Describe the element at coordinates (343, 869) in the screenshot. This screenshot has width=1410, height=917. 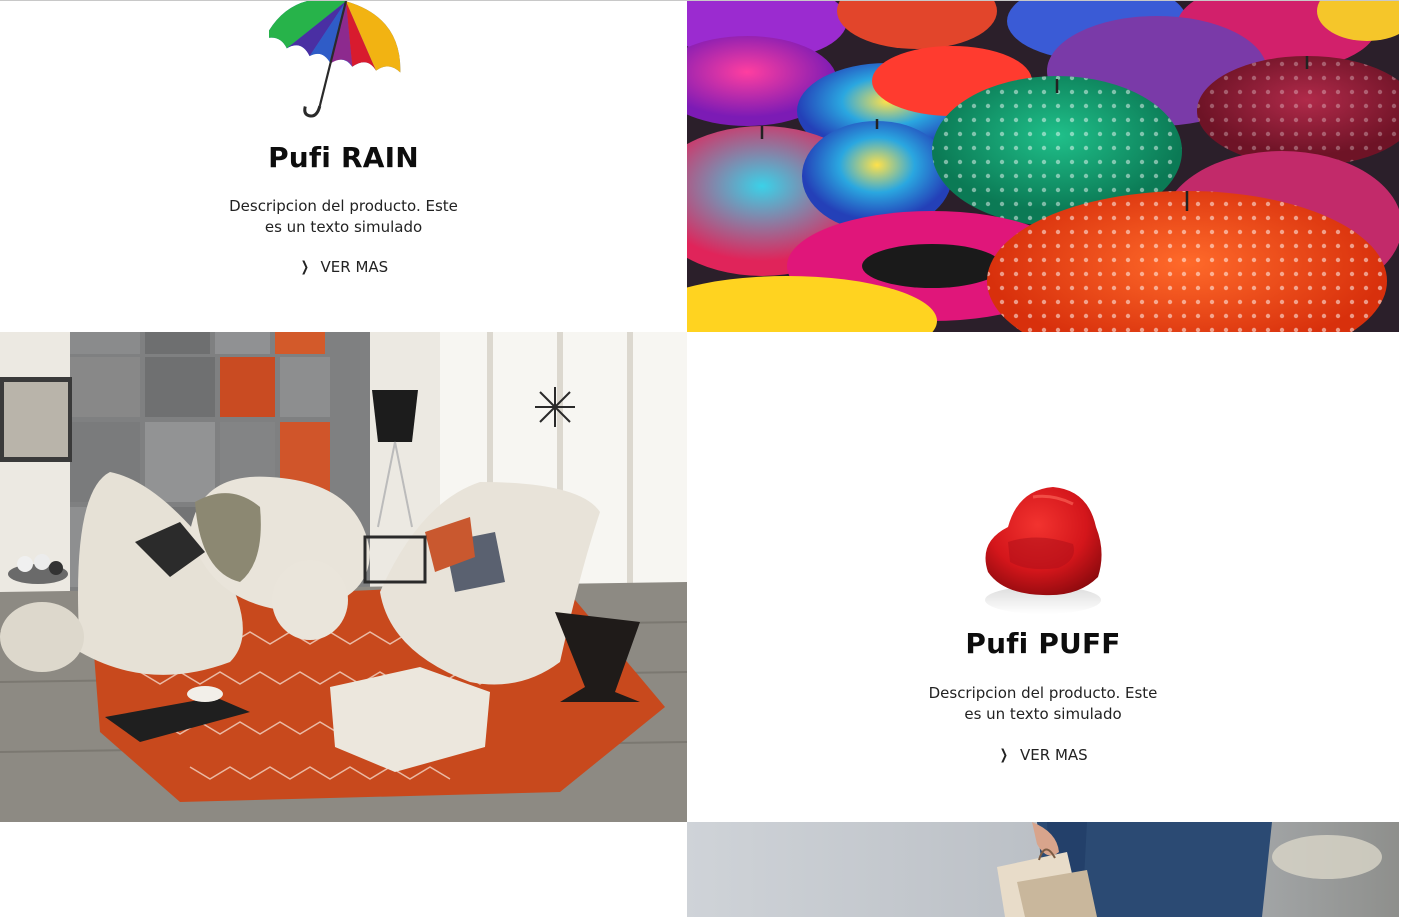
I see `empty-panel` at that location.